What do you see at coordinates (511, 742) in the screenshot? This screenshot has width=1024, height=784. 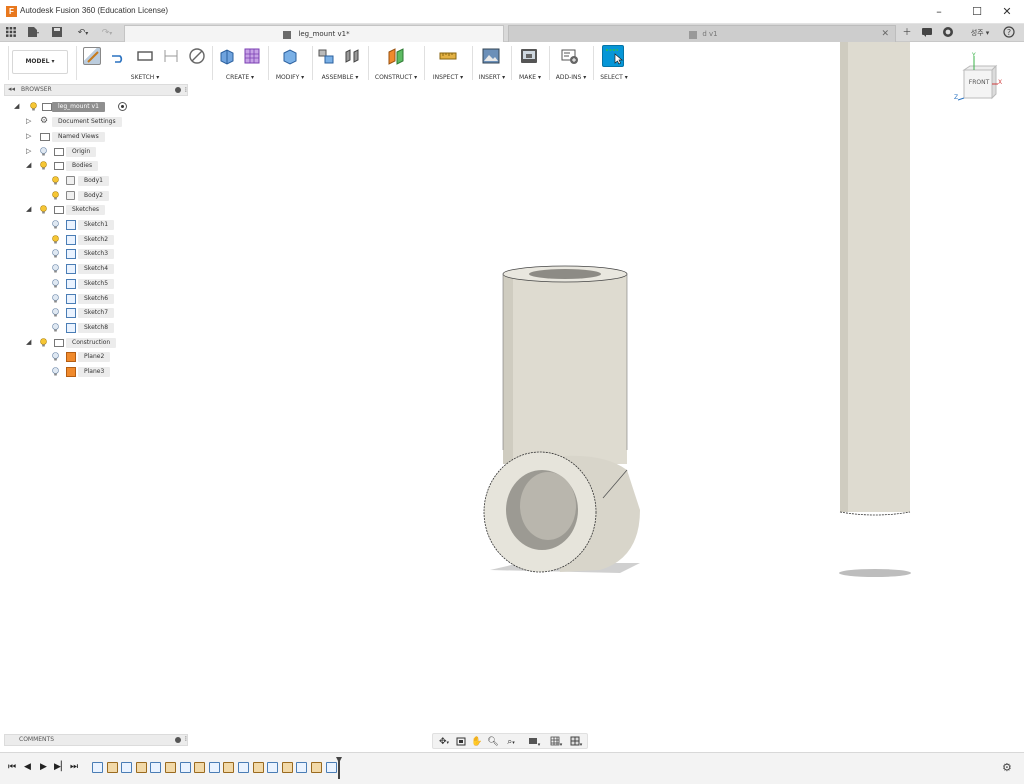 I see `fit-zoom-icon: ⌕▾` at bounding box center [511, 742].